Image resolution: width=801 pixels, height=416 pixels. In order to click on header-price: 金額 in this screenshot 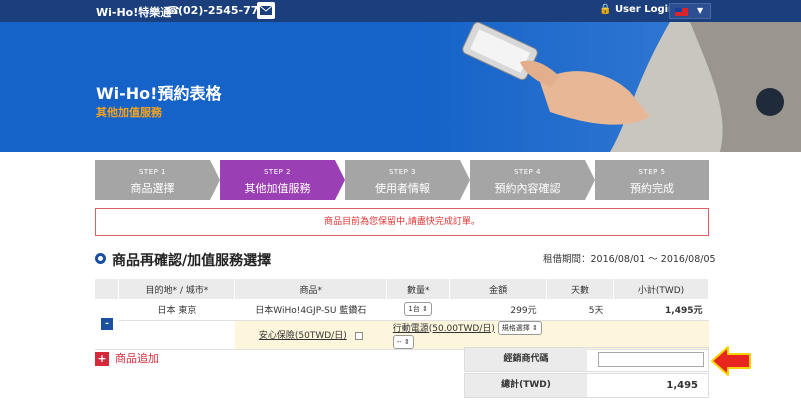, I will do `click(498, 289)`.